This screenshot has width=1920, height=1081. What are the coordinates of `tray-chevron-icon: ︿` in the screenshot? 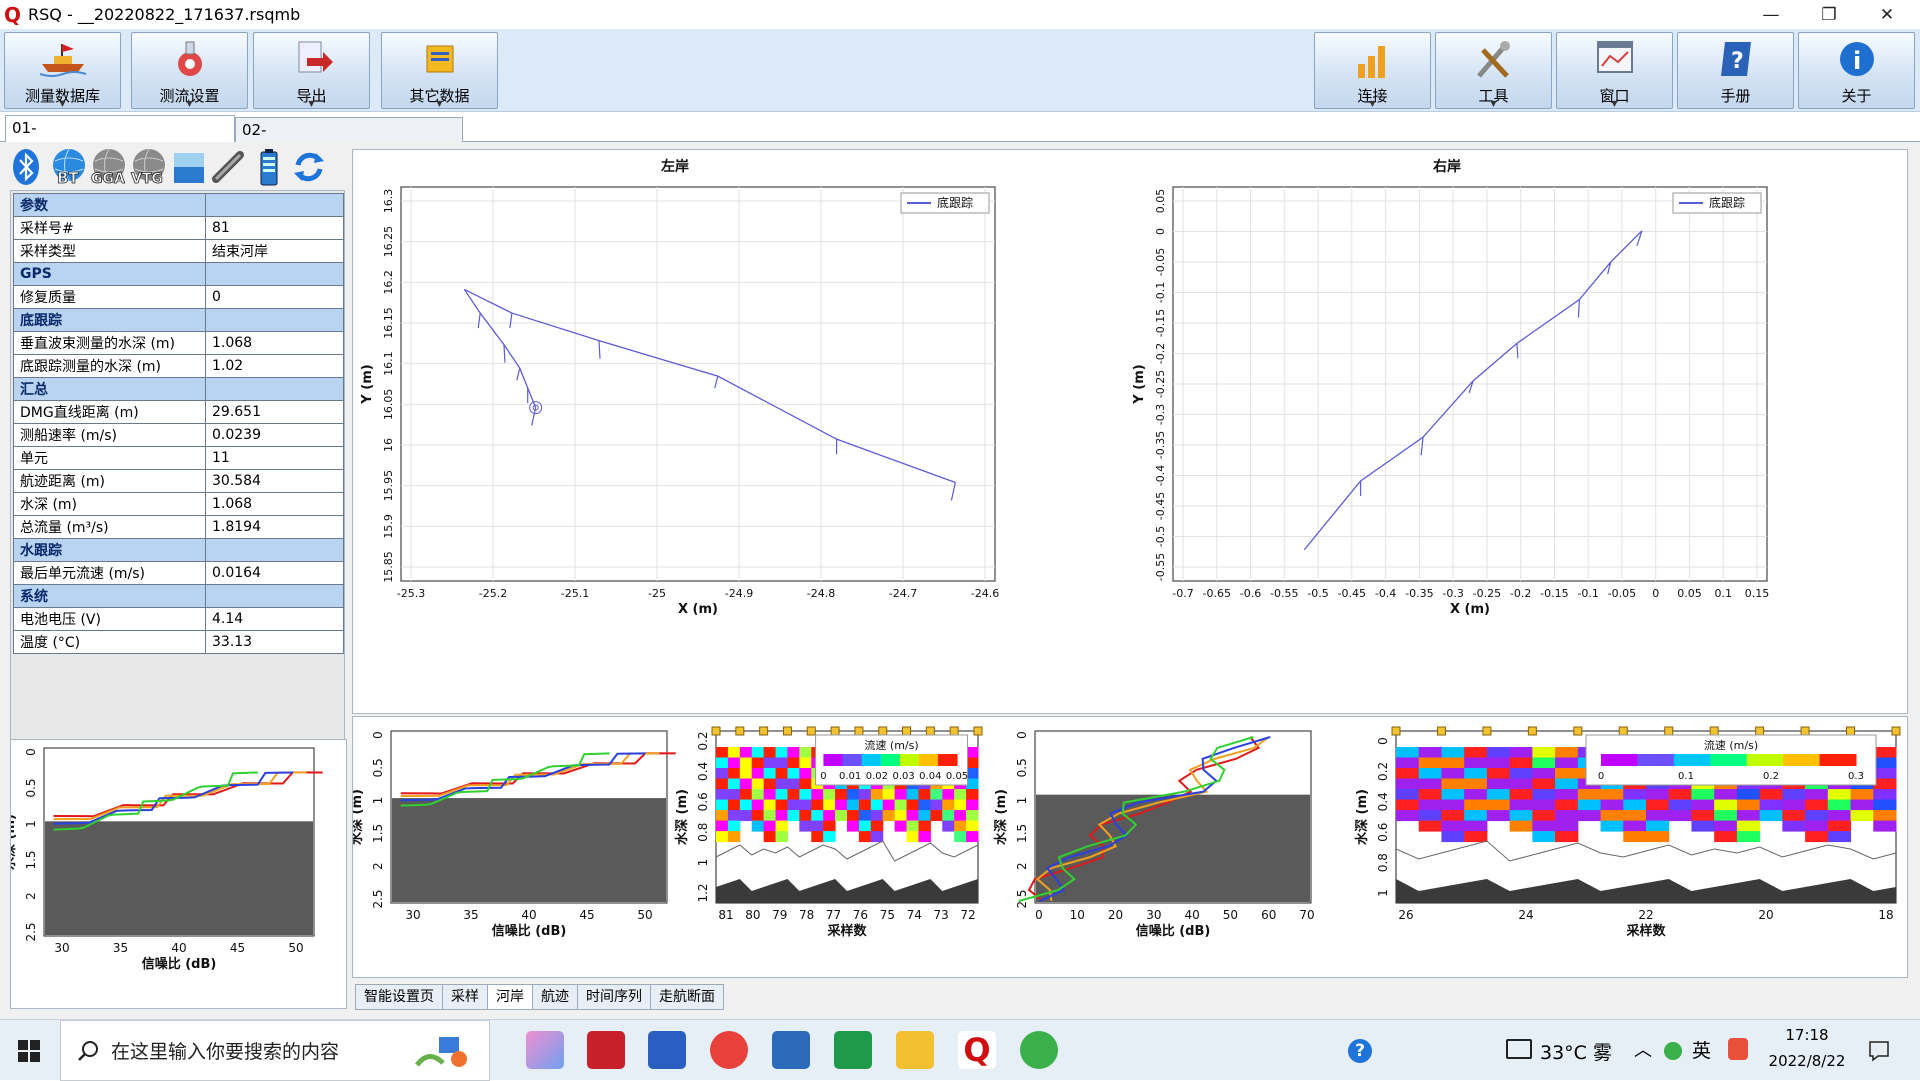 It's located at (1643, 1049).